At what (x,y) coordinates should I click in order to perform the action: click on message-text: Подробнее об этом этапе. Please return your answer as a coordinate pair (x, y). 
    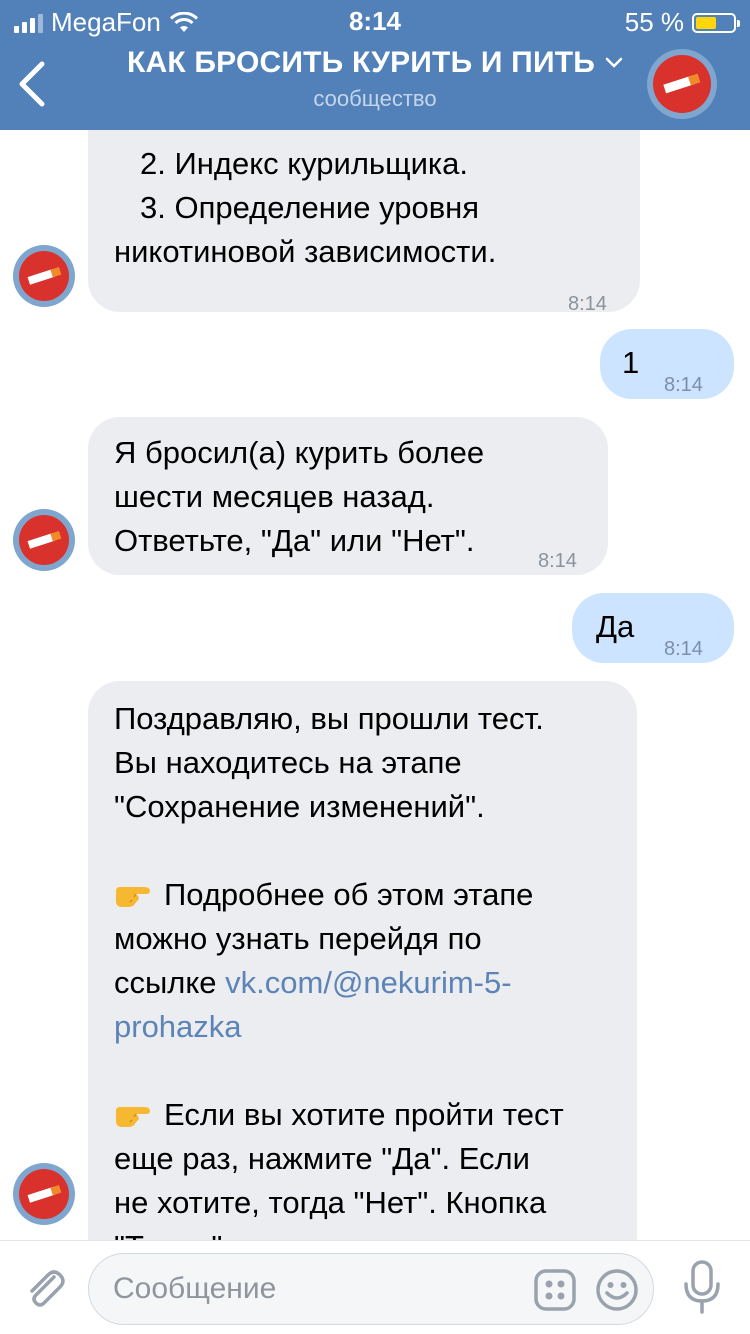
    Looking at the image, I should click on (349, 894).